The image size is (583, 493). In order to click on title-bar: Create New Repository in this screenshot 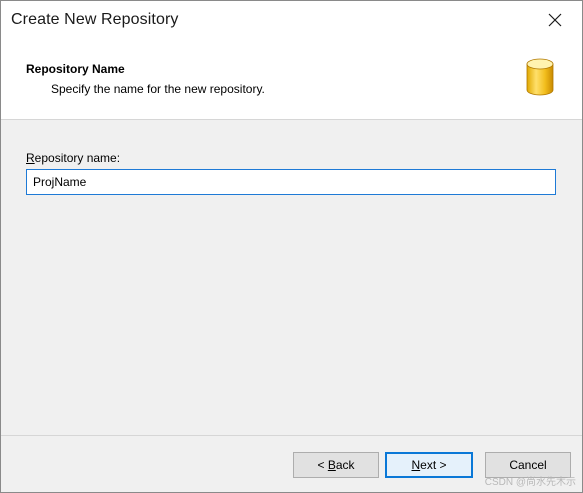, I will do `click(291, 20)`.